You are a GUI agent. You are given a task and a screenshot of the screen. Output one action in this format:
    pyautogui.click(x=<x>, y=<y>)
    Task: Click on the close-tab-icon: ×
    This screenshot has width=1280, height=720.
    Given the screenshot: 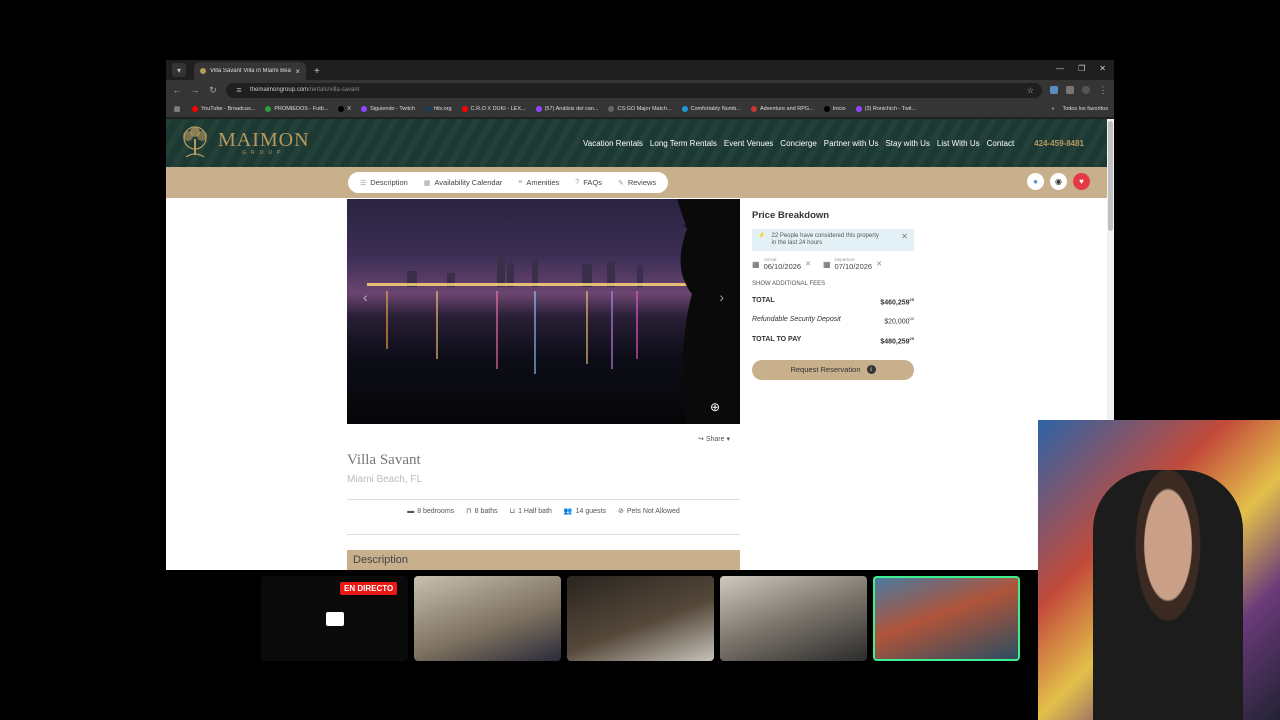 What is the action you would take?
    pyautogui.click(x=297, y=71)
    